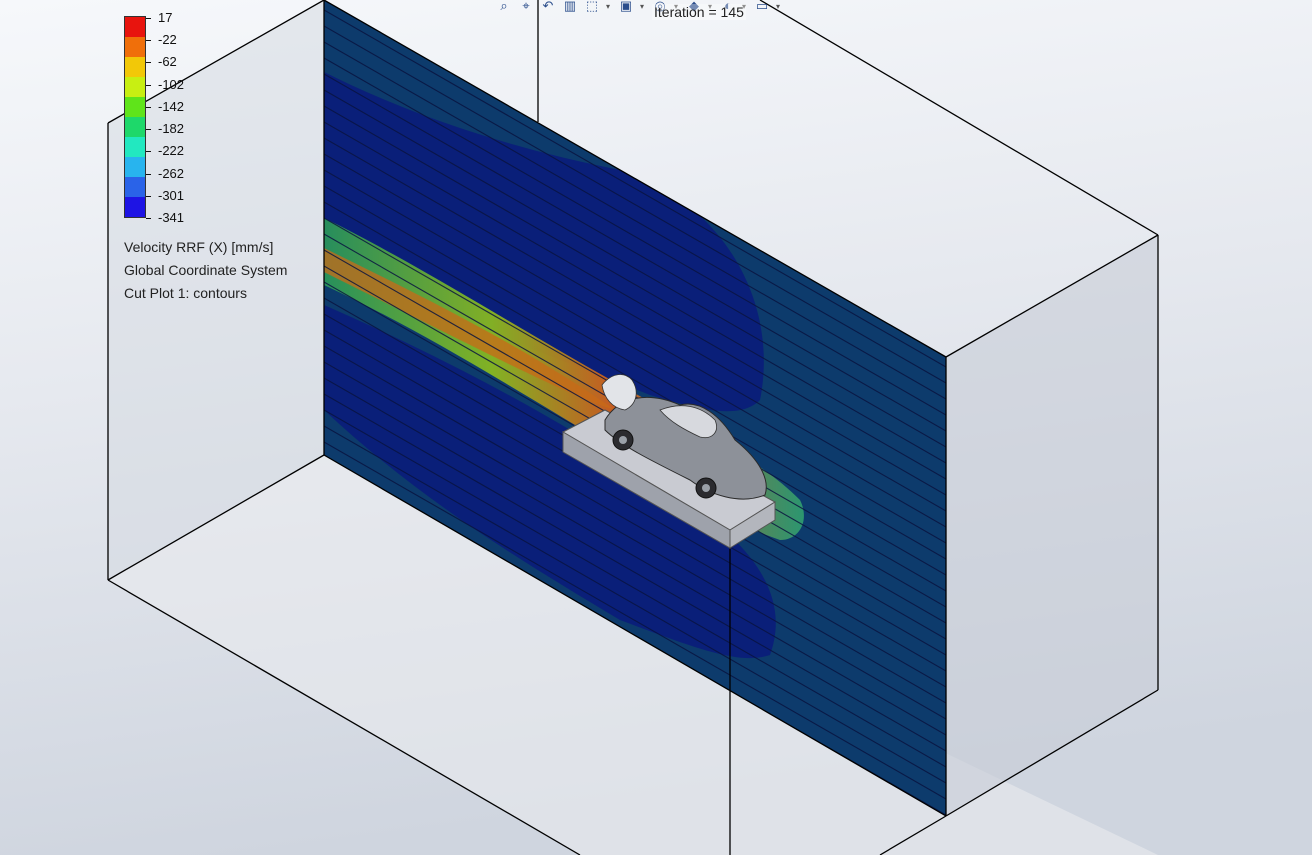 The width and height of the screenshot is (1312, 855). I want to click on previous-view-icon: ↶, so click(548, 7).